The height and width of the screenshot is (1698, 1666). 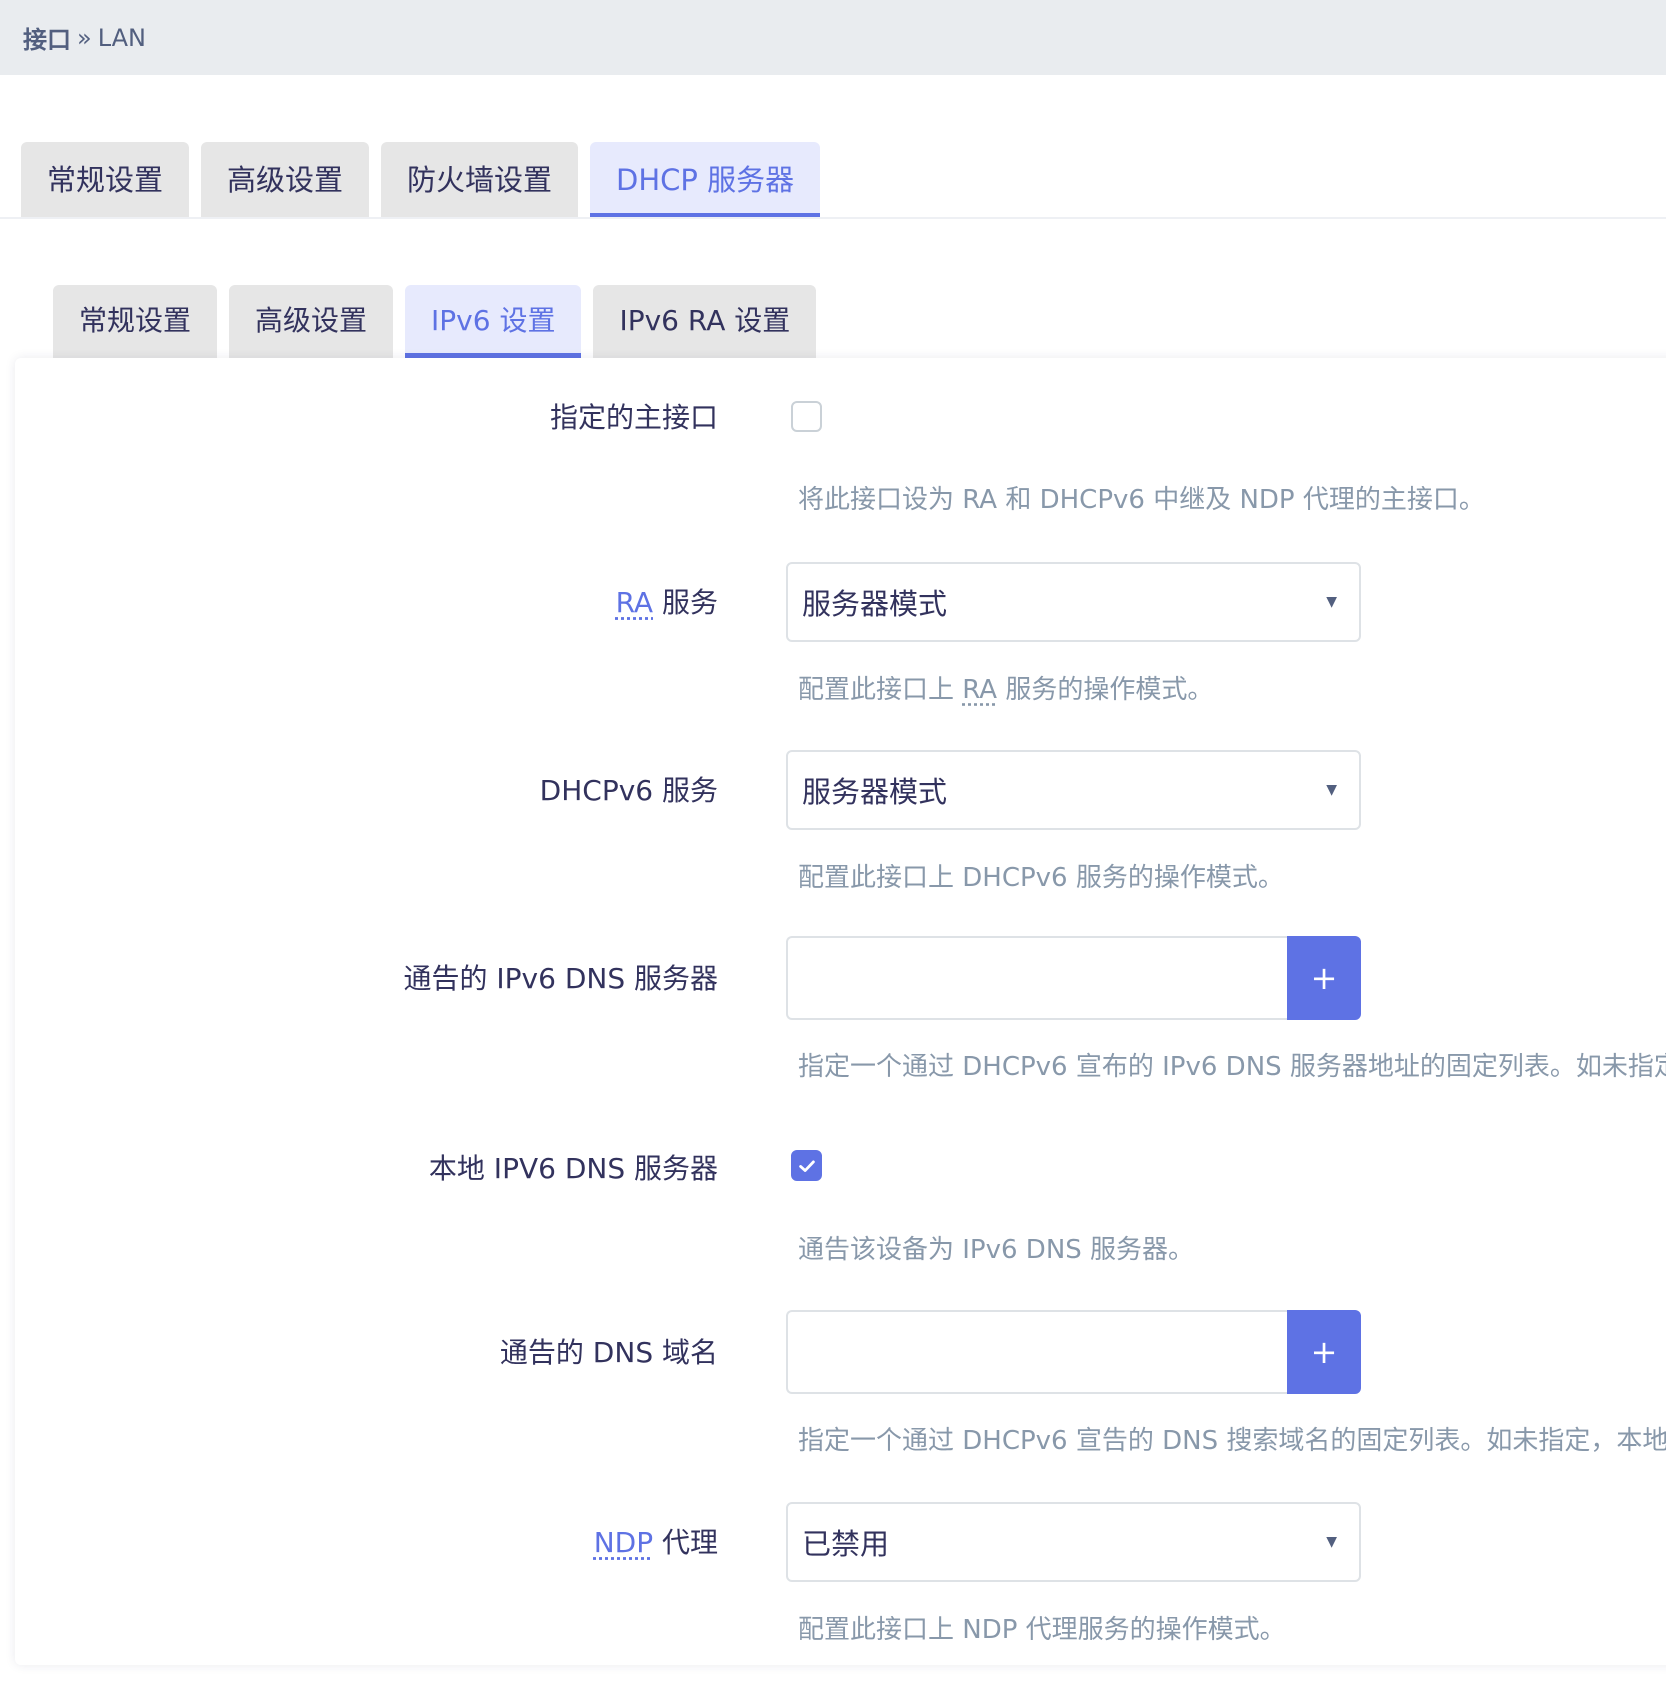 What do you see at coordinates (705, 321) in the screenshot?
I see `subtab-ipv6-ra: IPv6 RA 设置` at bounding box center [705, 321].